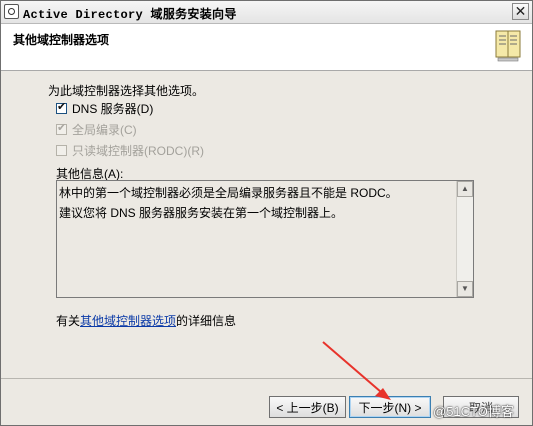 This screenshot has width=533, height=426. Describe the element at coordinates (130, 15) in the screenshot. I see `window-title: Active Directory 域服务安装向导` at that location.